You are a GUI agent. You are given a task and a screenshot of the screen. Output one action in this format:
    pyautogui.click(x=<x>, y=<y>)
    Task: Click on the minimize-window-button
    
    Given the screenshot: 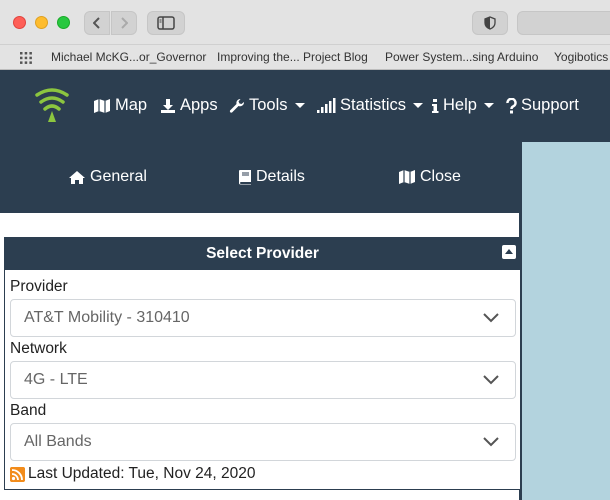 What is the action you would take?
    pyautogui.click(x=41, y=22)
    